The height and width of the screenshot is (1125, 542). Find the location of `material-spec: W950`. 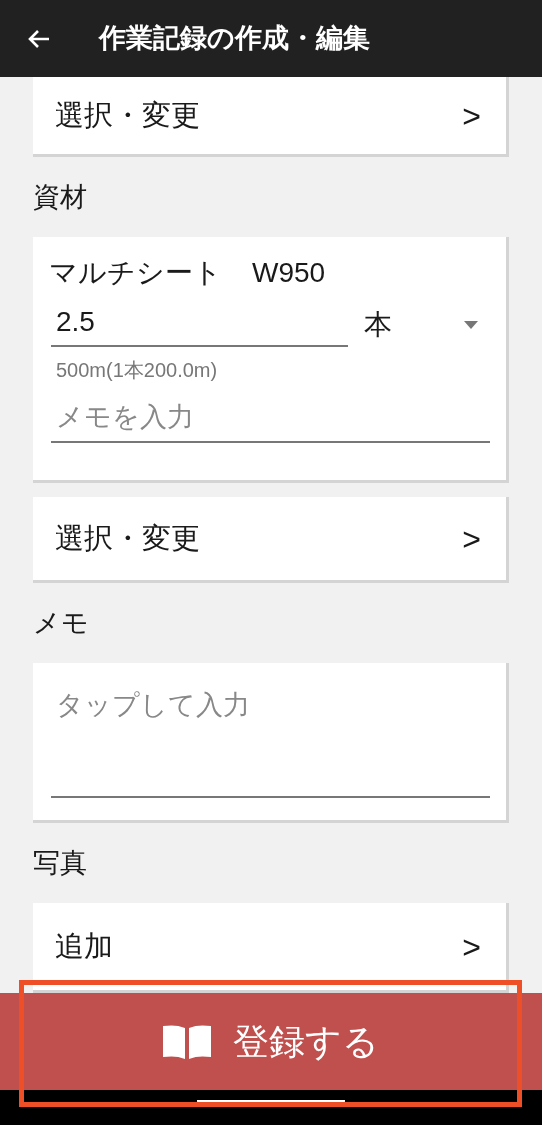

material-spec: W950 is located at coordinates (289, 273).